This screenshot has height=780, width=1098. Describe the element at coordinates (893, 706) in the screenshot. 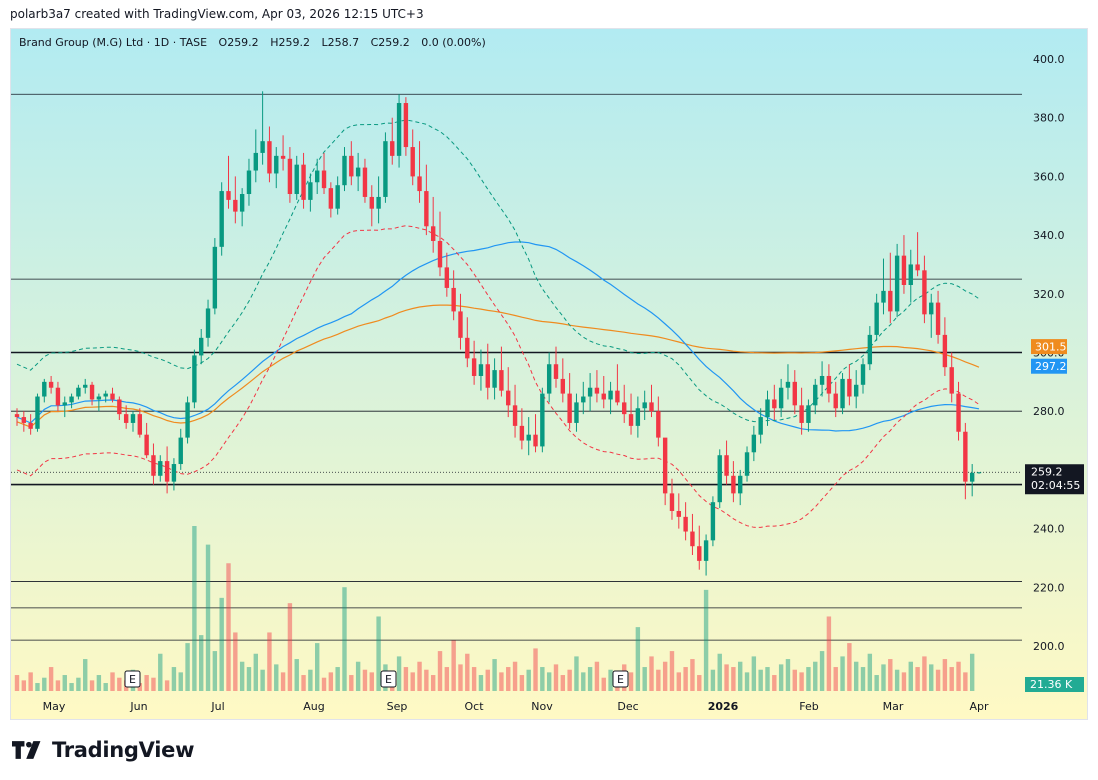

I see `x-tick-label: Mar` at that location.